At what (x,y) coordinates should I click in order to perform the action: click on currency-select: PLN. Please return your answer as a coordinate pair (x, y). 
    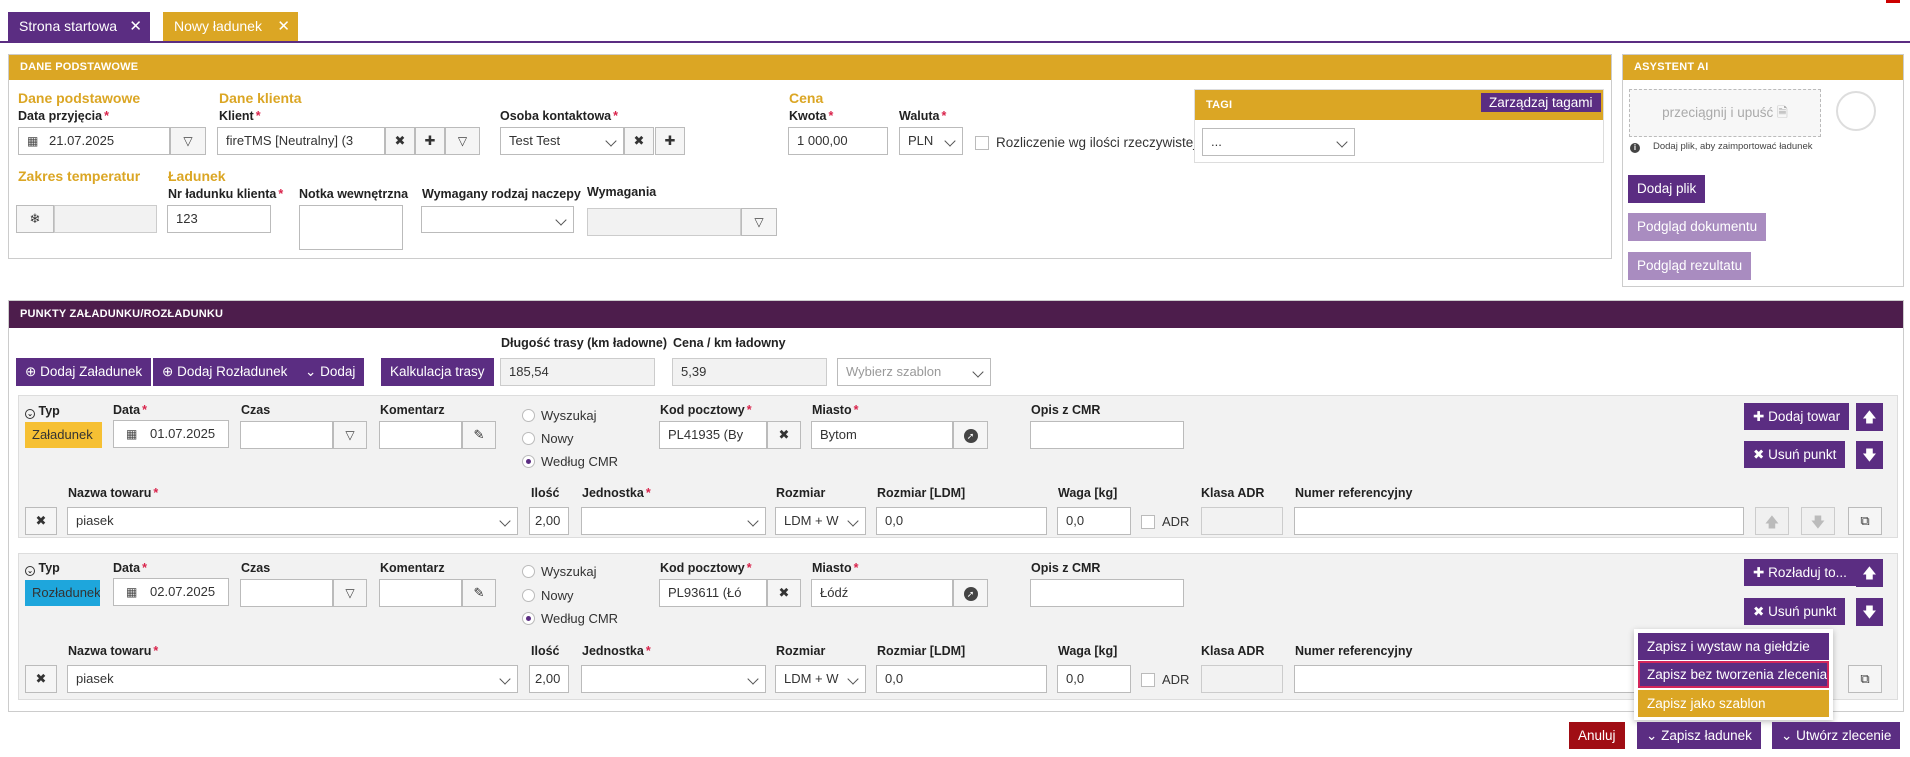
    Looking at the image, I should click on (931, 141).